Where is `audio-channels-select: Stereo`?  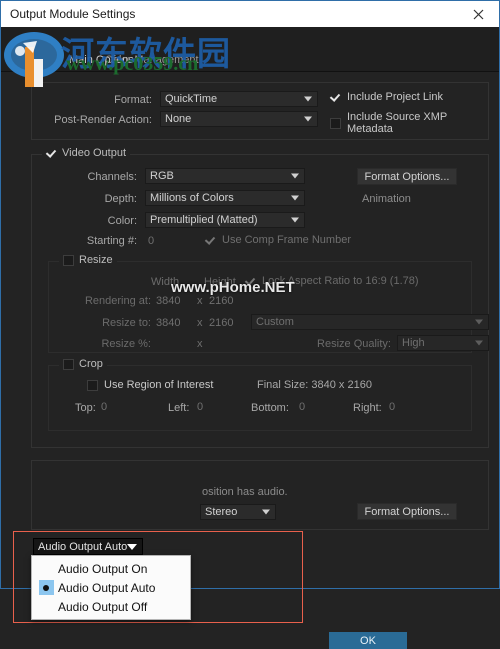
audio-channels-select: Stereo is located at coordinates (238, 512).